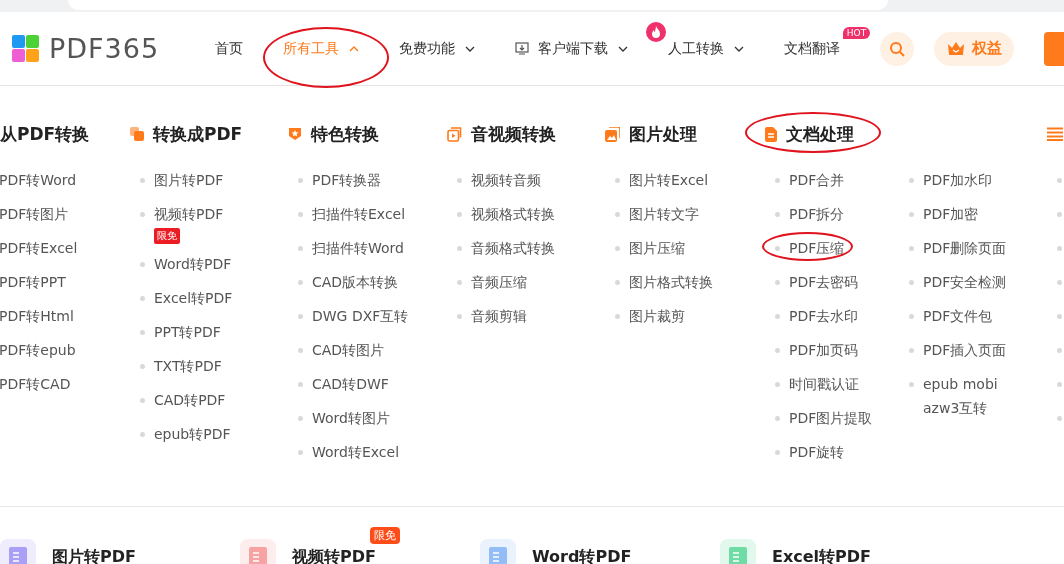  What do you see at coordinates (192, 434) in the screenshot?
I see `tool-link: epub转PDF` at bounding box center [192, 434].